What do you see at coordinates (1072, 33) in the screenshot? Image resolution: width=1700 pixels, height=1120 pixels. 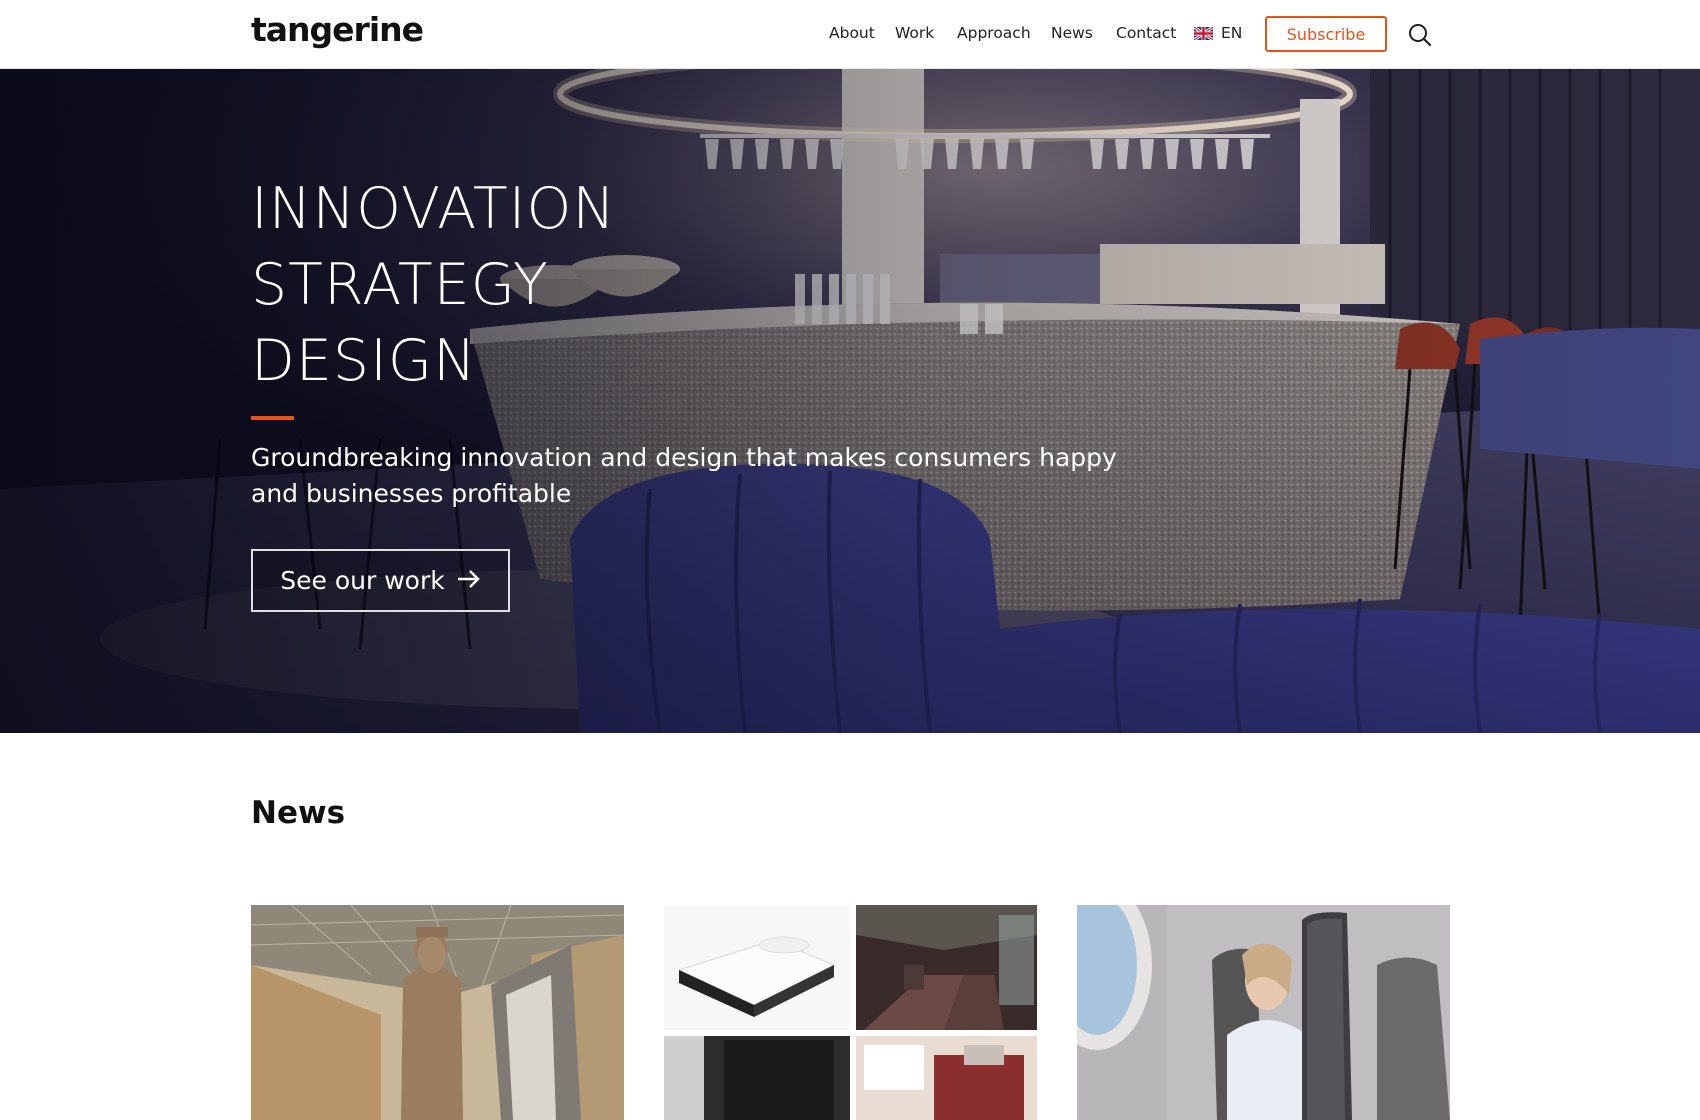 I see `nav-news: News` at bounding box center [1072, 33].